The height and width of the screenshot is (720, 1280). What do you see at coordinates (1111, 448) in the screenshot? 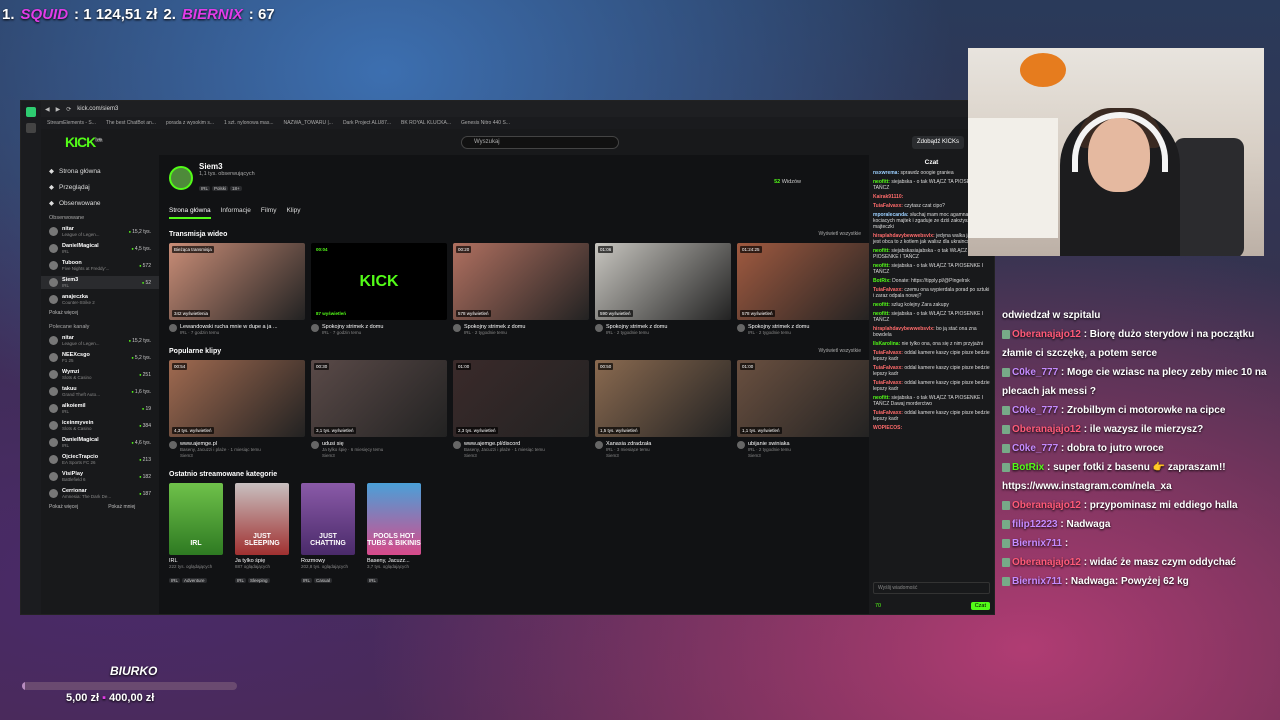
I see `chat-text: : dobra to jutro wroce` at bounding box center [1111, 448].